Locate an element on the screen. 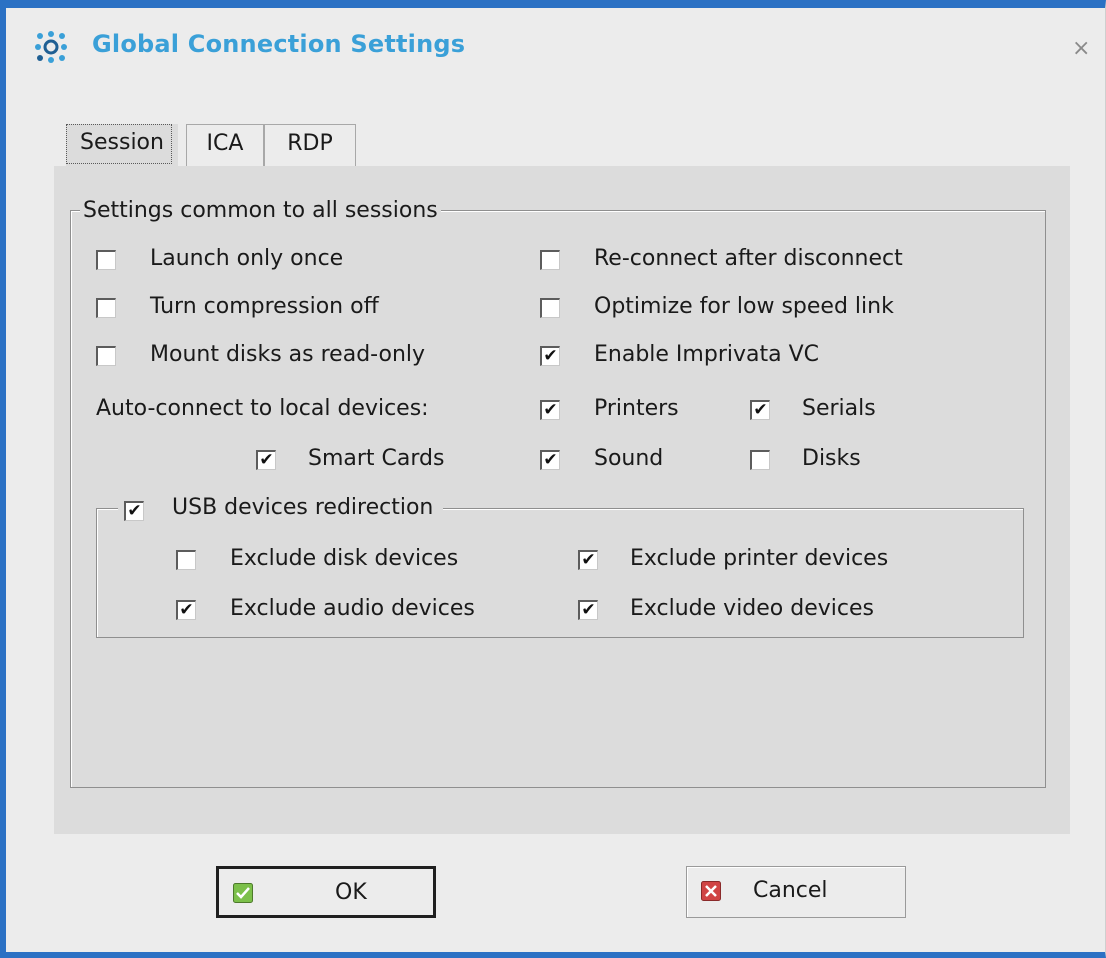 The width and height of the screenshot is (1106, 958). group-title: Settings common to all sessions is located at coordinates (260, 211).